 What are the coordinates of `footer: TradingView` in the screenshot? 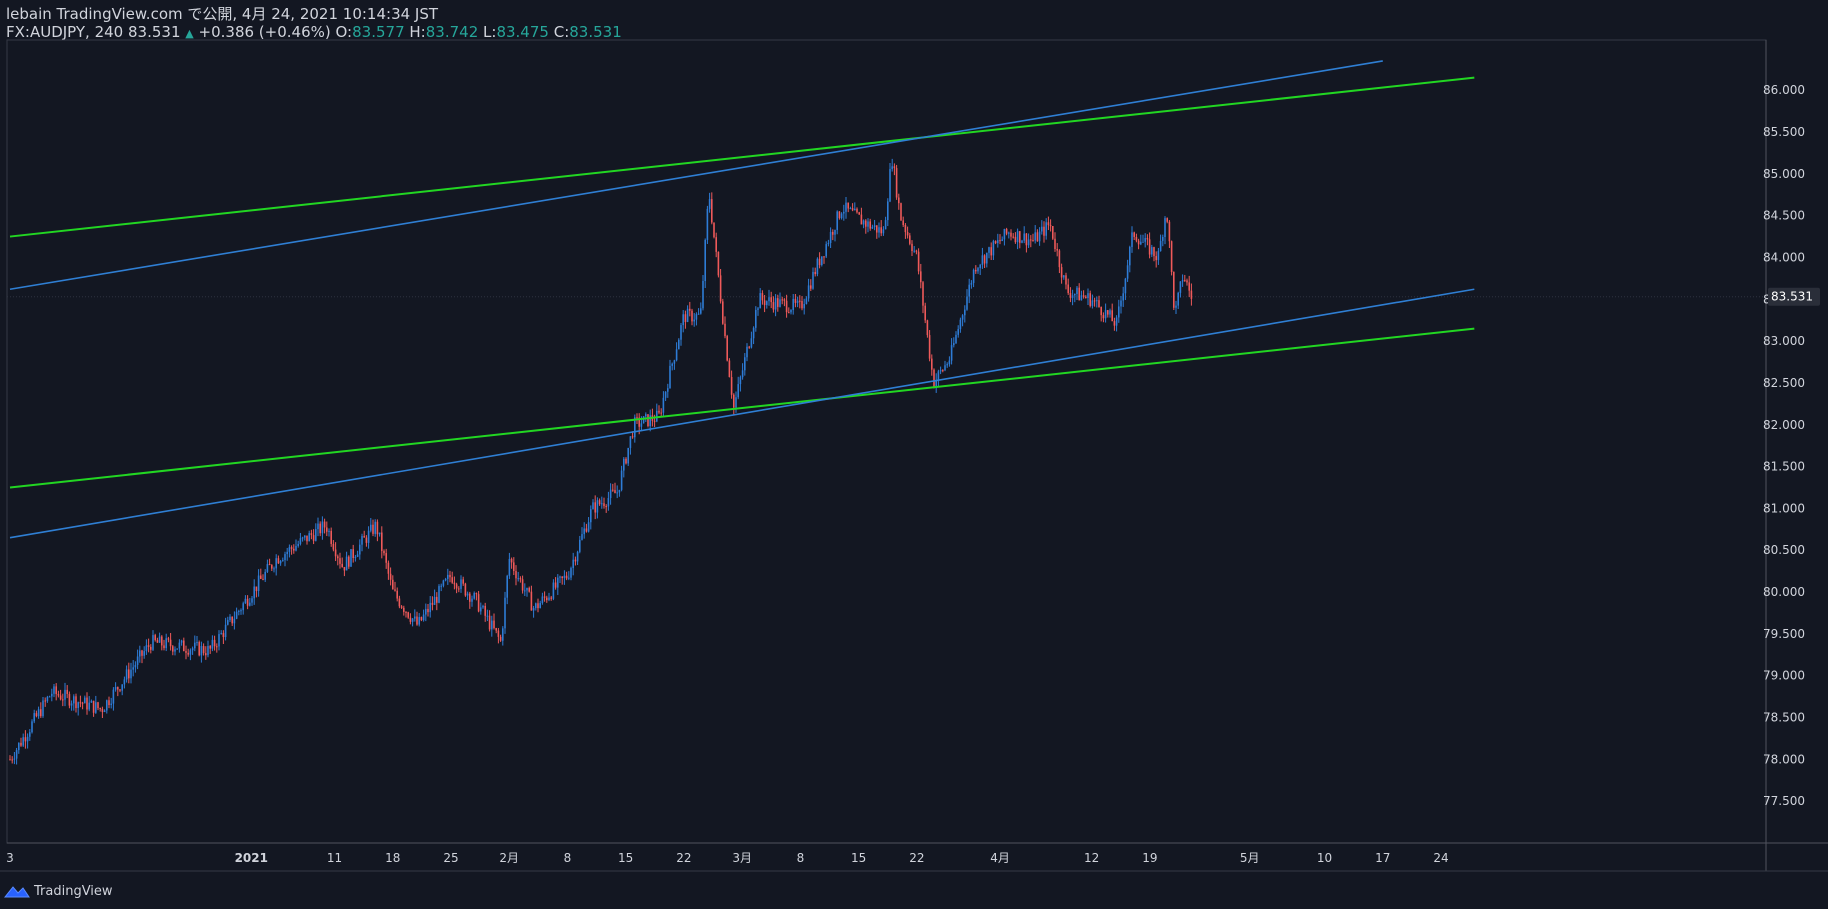 It's located at (58, 891).